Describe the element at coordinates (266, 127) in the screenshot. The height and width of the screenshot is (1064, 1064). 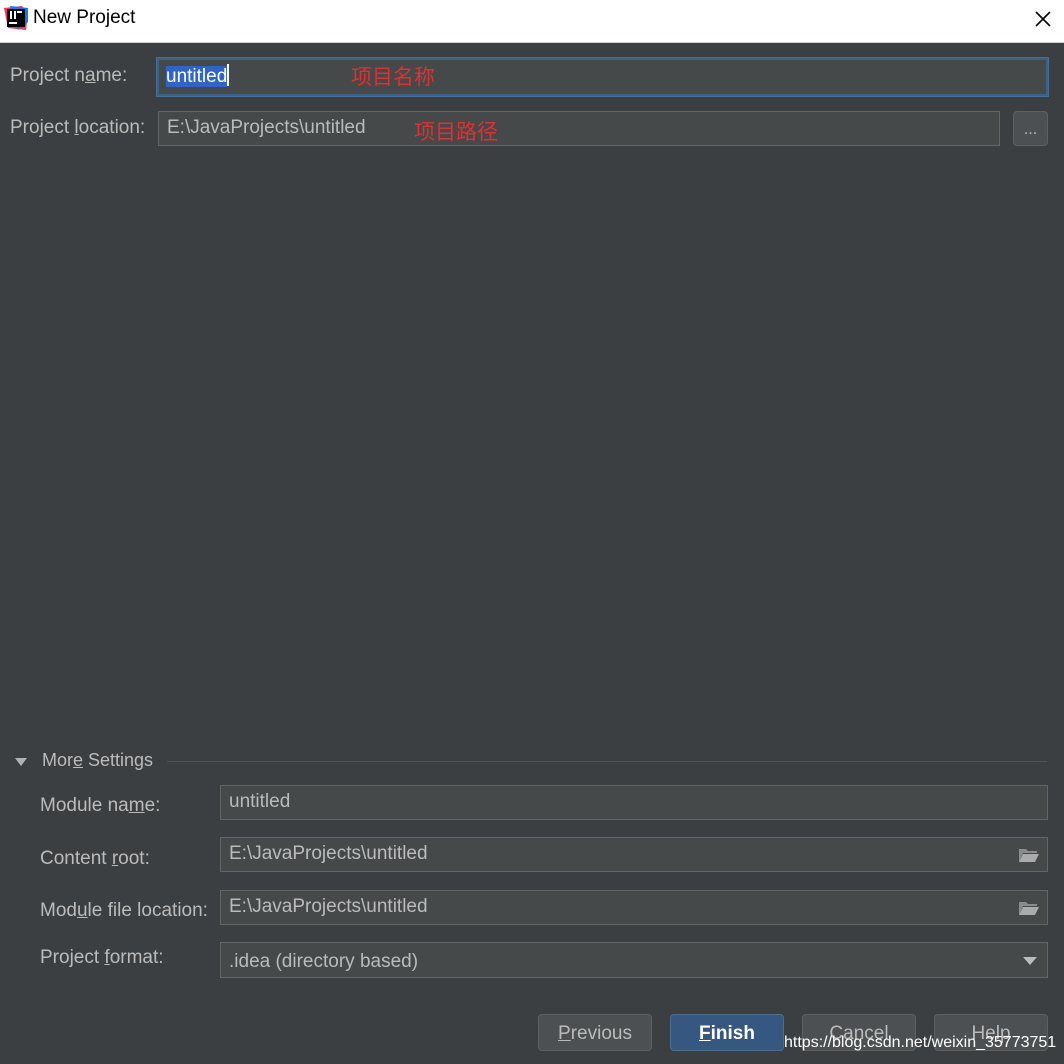
I see `project-location-value: E:\JavaProjects\untitled` at that location.